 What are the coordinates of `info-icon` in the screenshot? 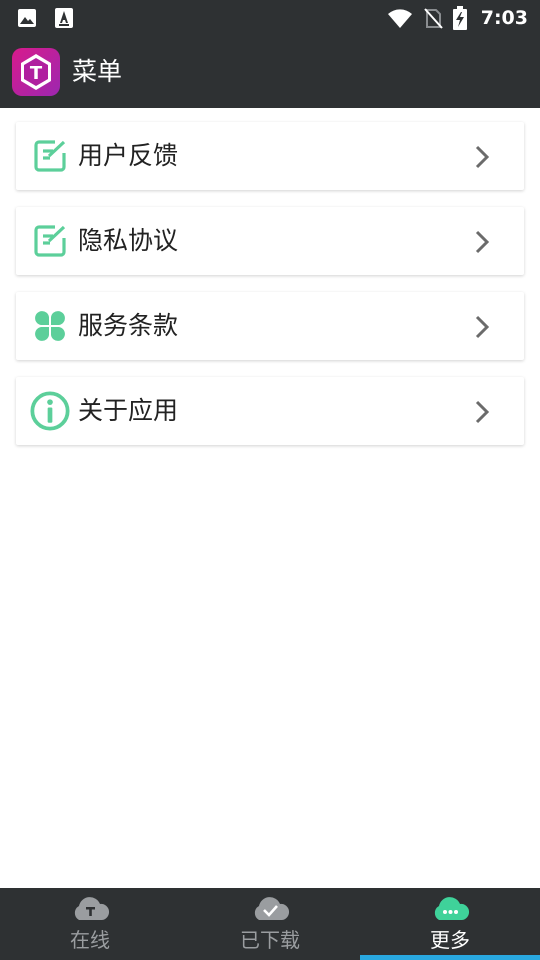 It's located at (50, 411).